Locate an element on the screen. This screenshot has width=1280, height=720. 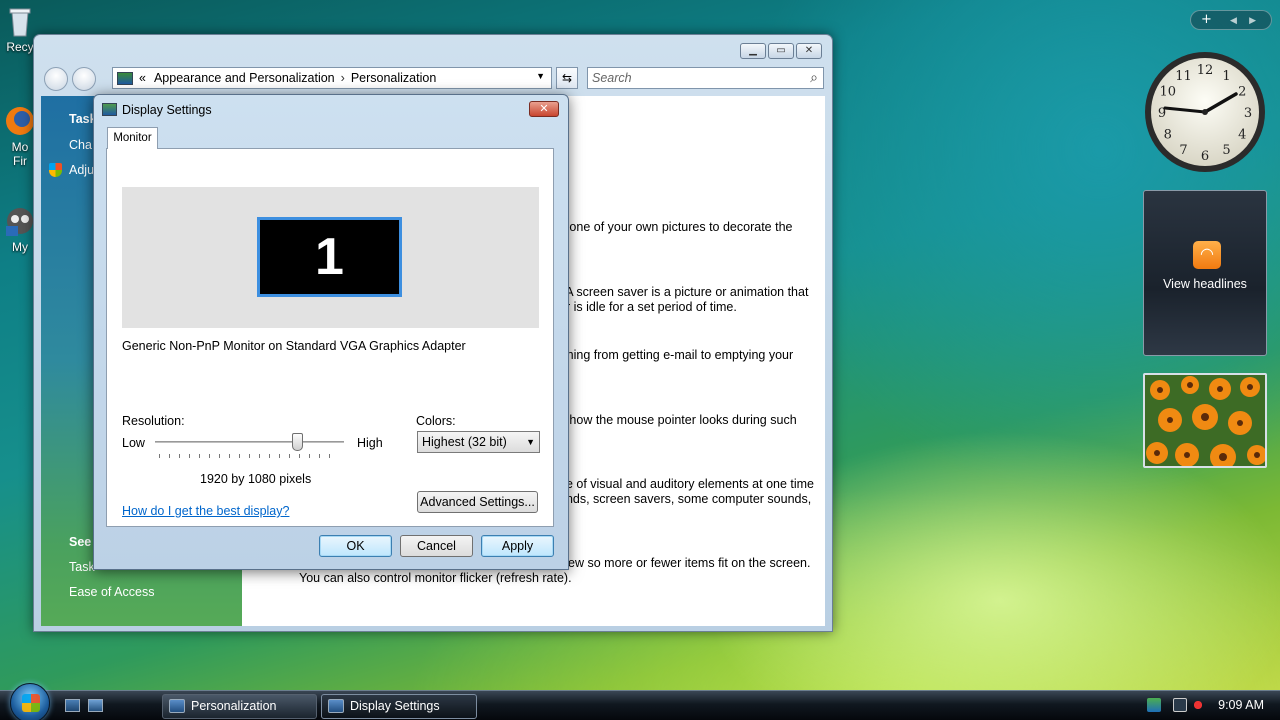
dialog-title: Display Settings is located at coordinates (167, 110).